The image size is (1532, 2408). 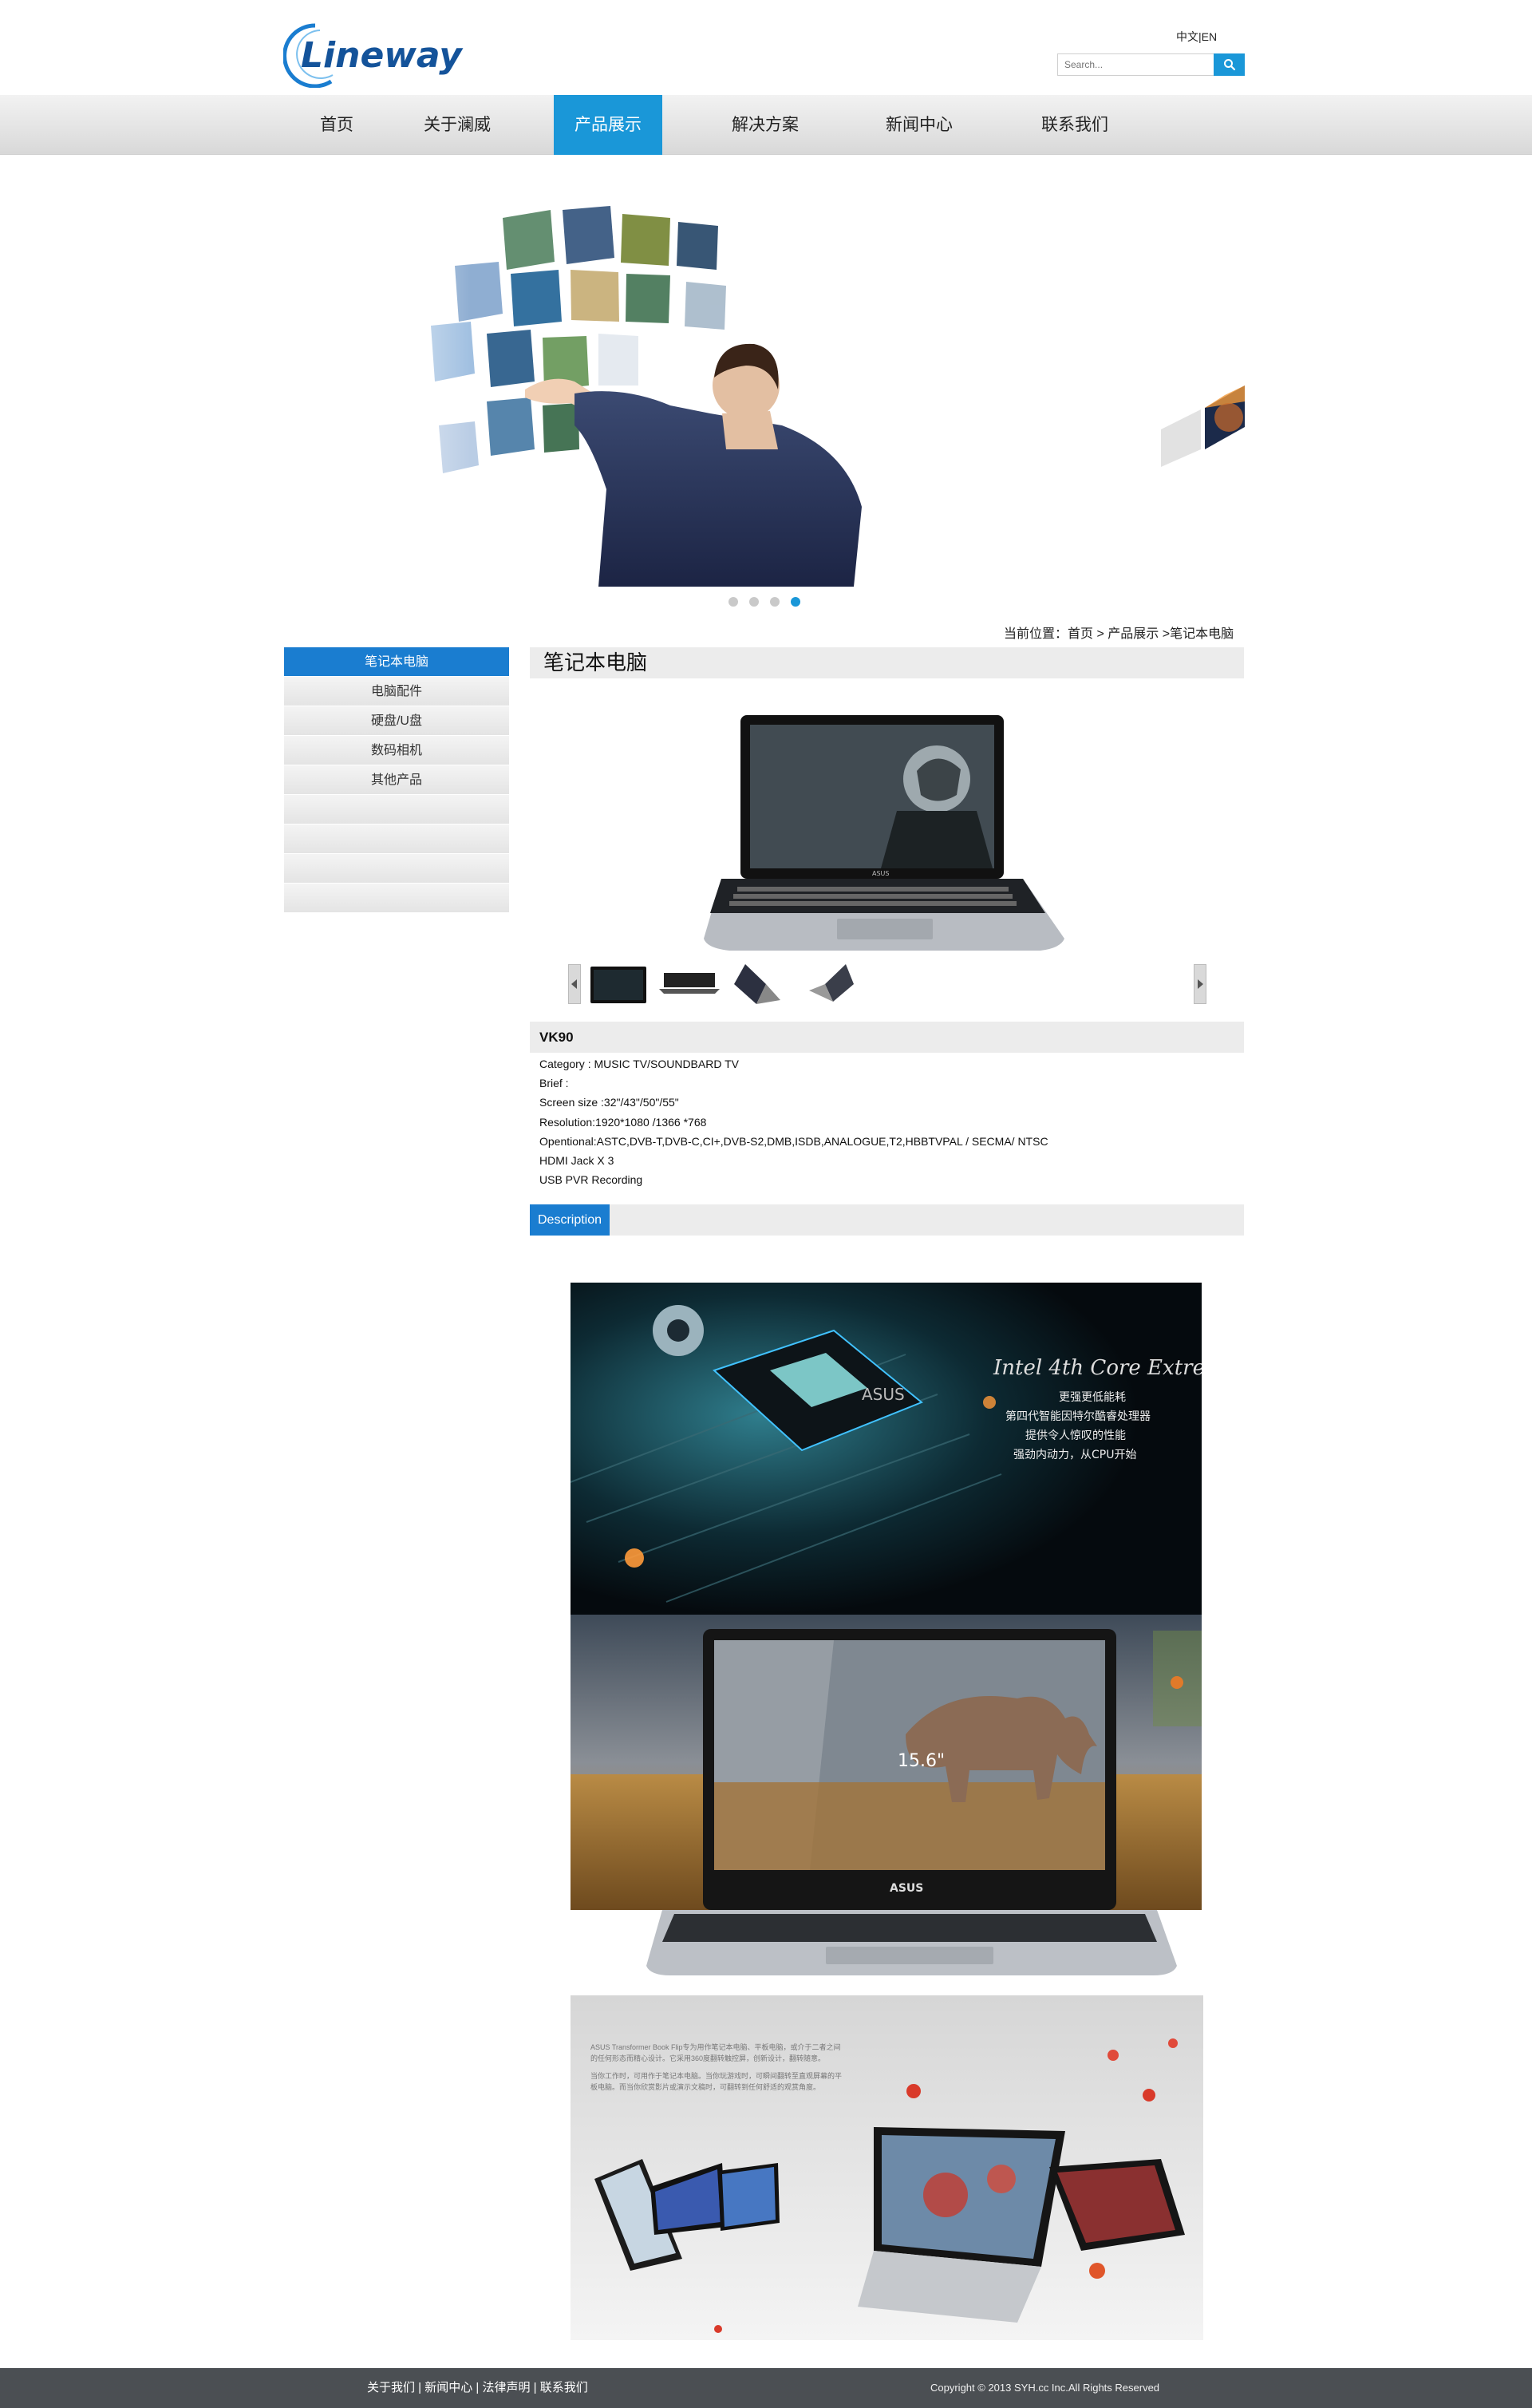 I want to click on spec-brief: Brief :, so click(x=554, y=1083).